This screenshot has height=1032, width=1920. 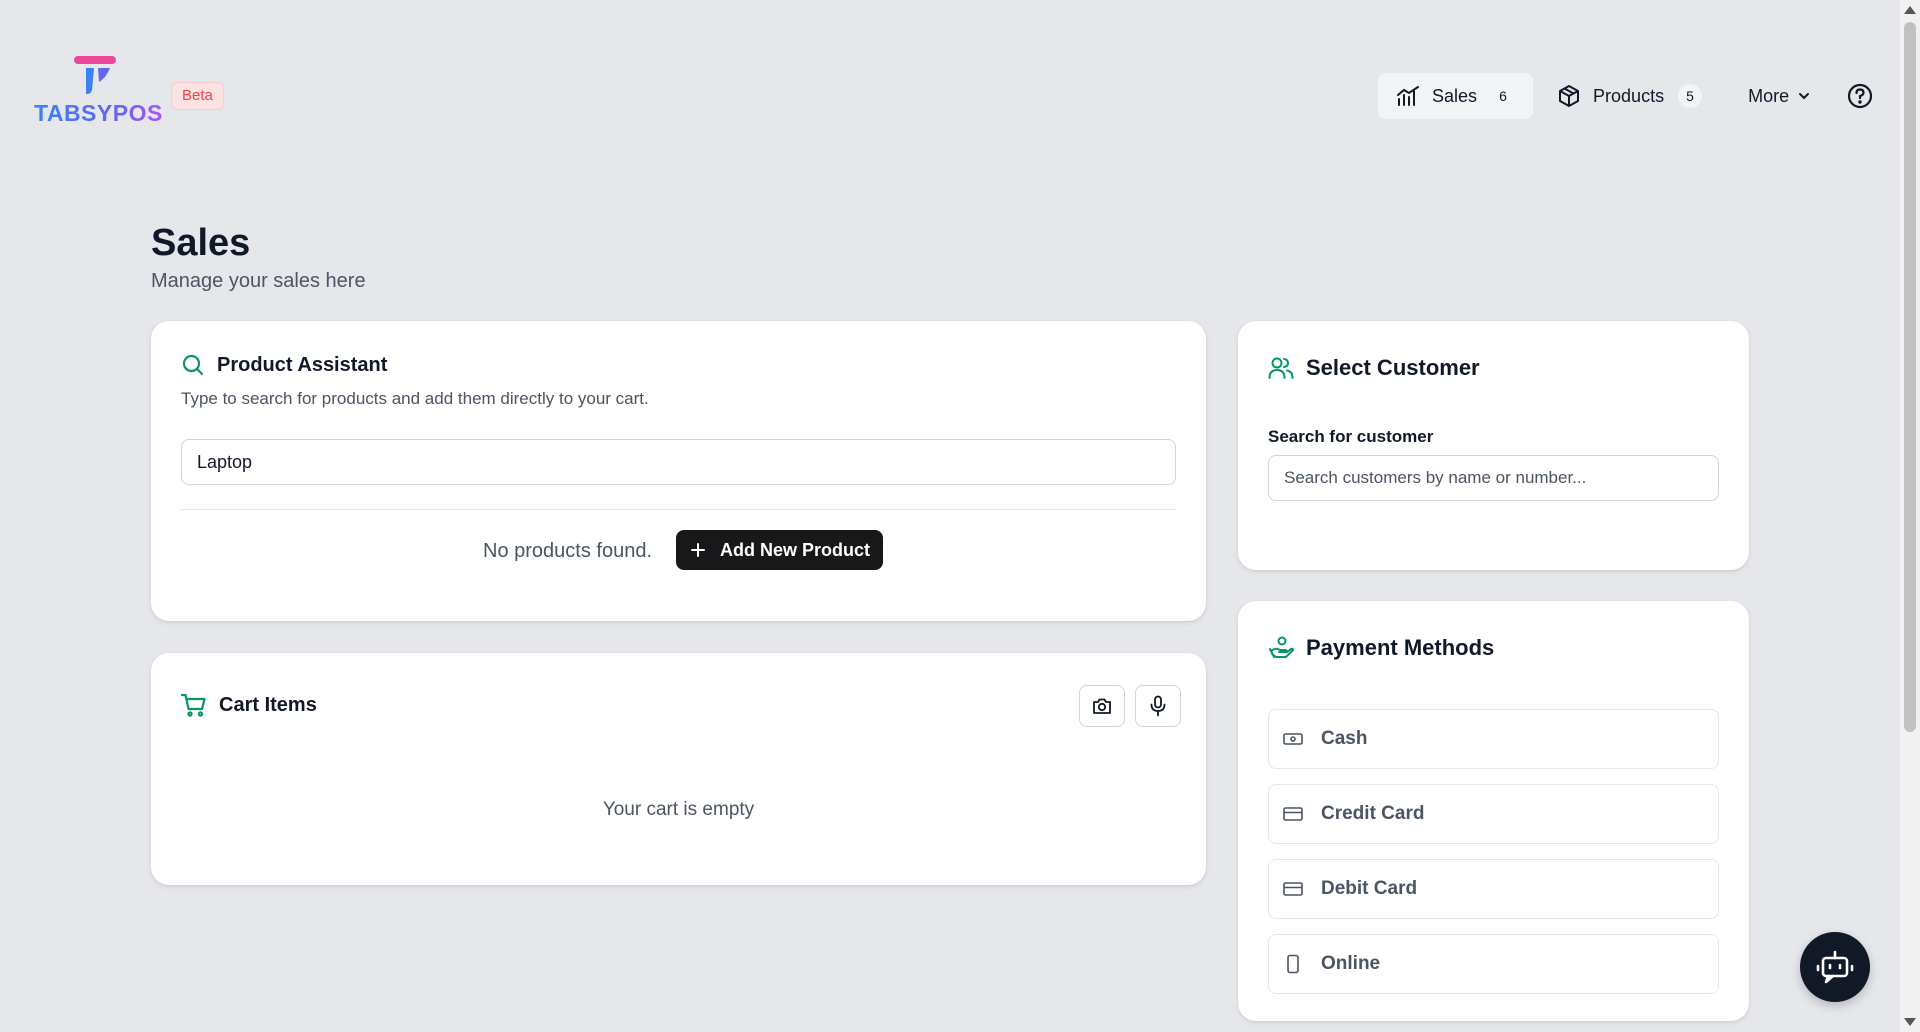 I want to click on chevron-down-icon, so click(x=1804, y=96).